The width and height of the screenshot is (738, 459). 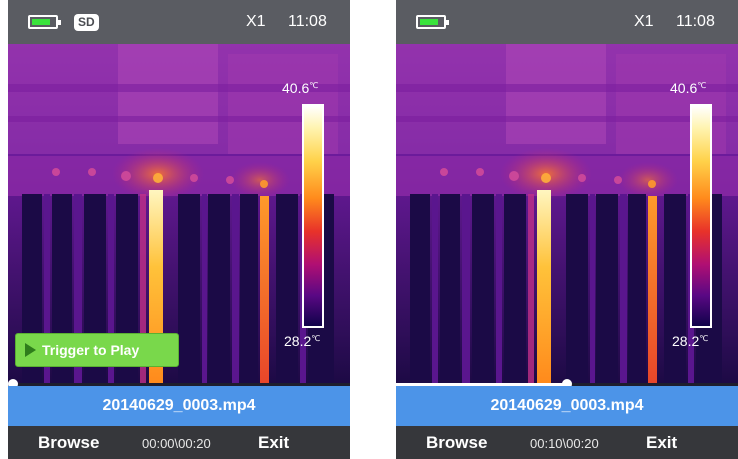 What do you see at coordinates (86, 22) in the screenshot?
I see `sd-card-badge: SD` at bounding box center [86, 22].